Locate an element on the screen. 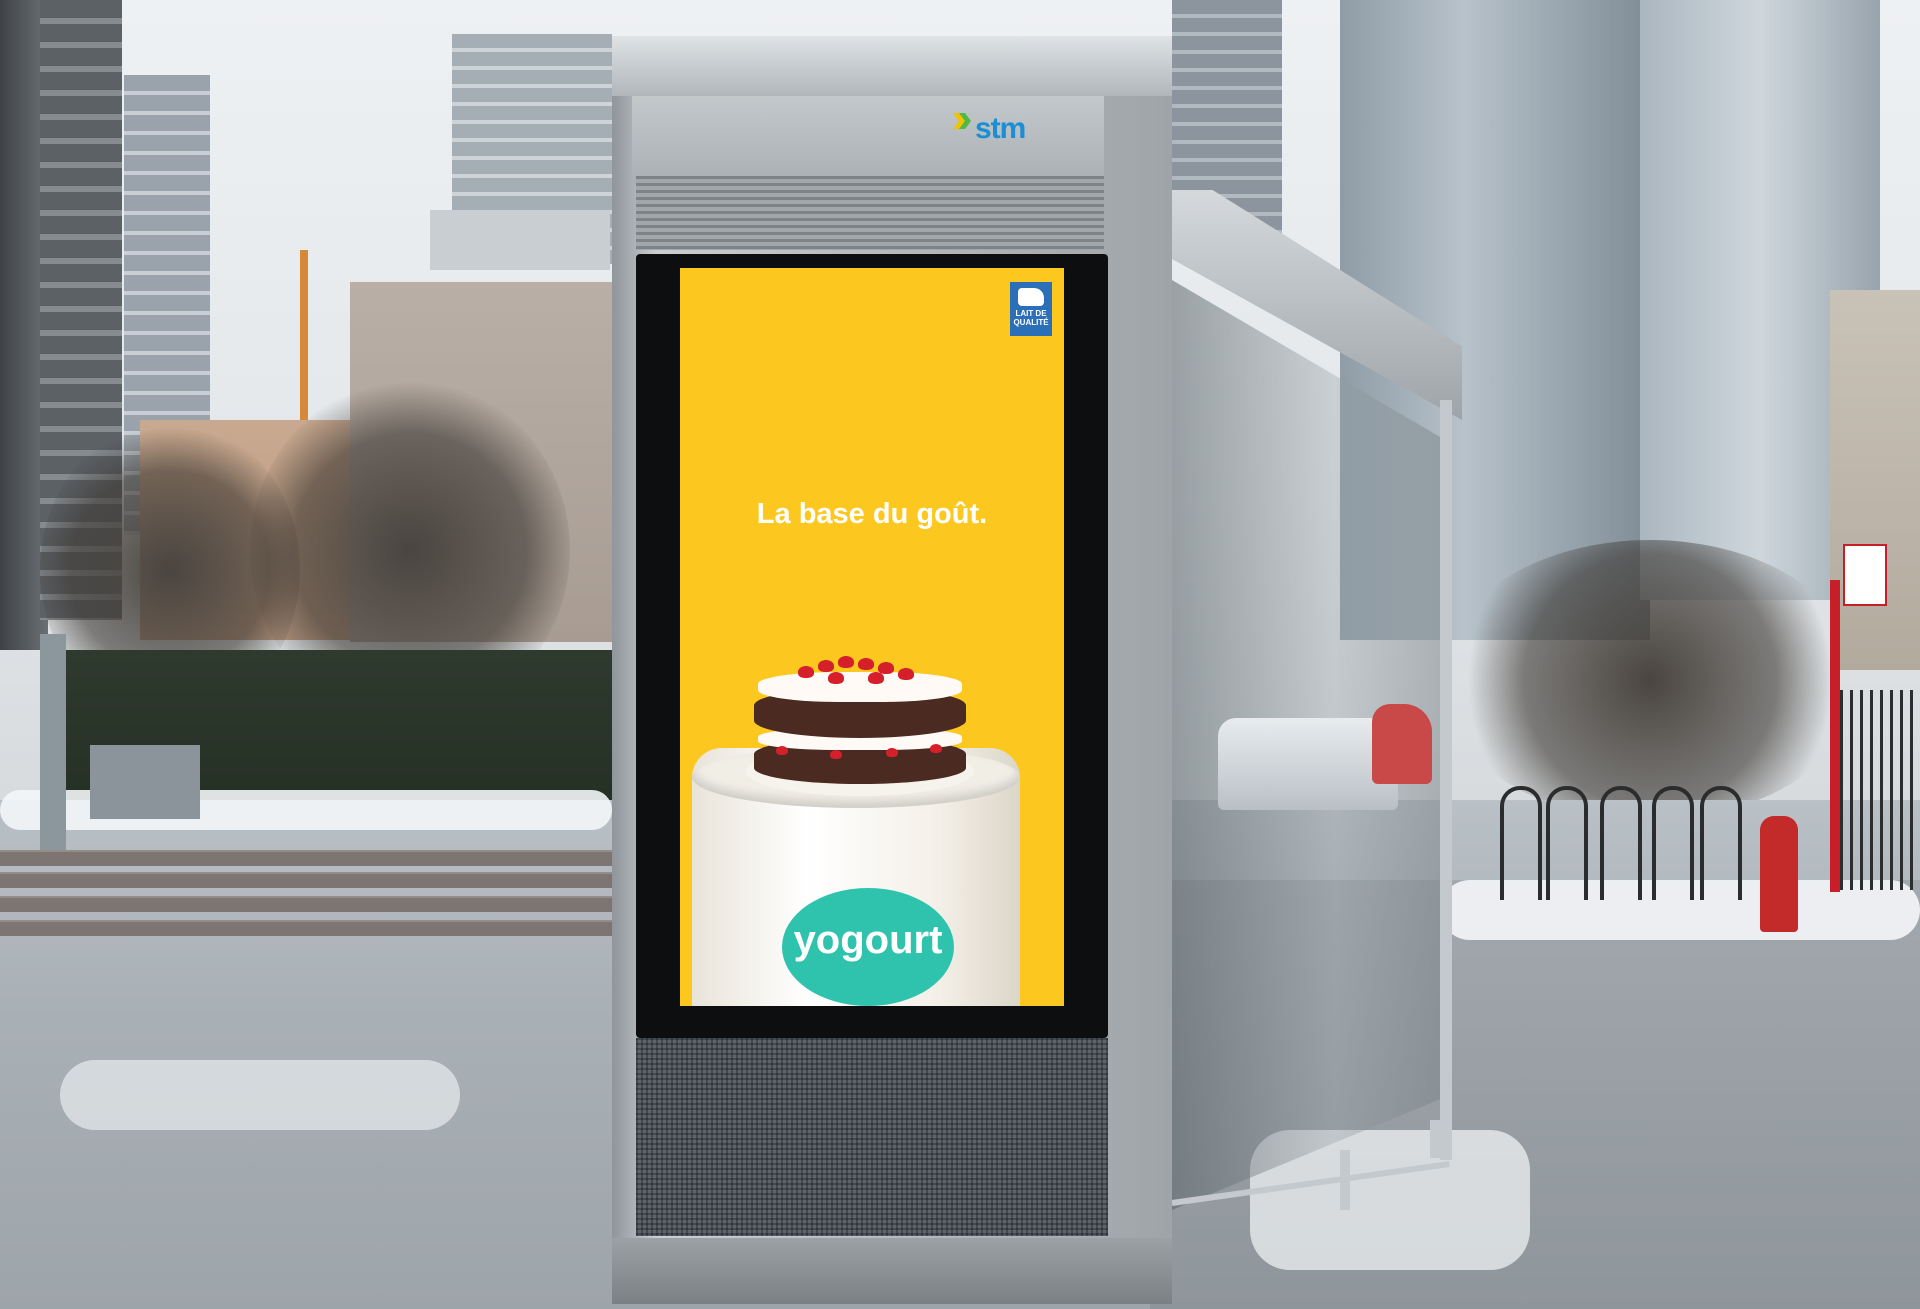  kiosk-header-panel is located at coordinates (868, 140).